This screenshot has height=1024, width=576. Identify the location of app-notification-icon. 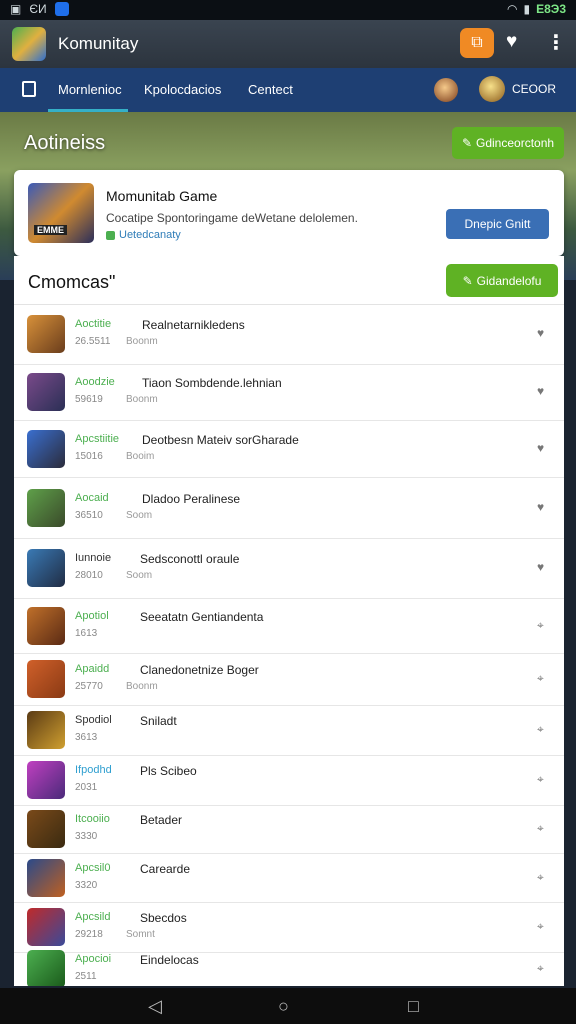
(61, 9).